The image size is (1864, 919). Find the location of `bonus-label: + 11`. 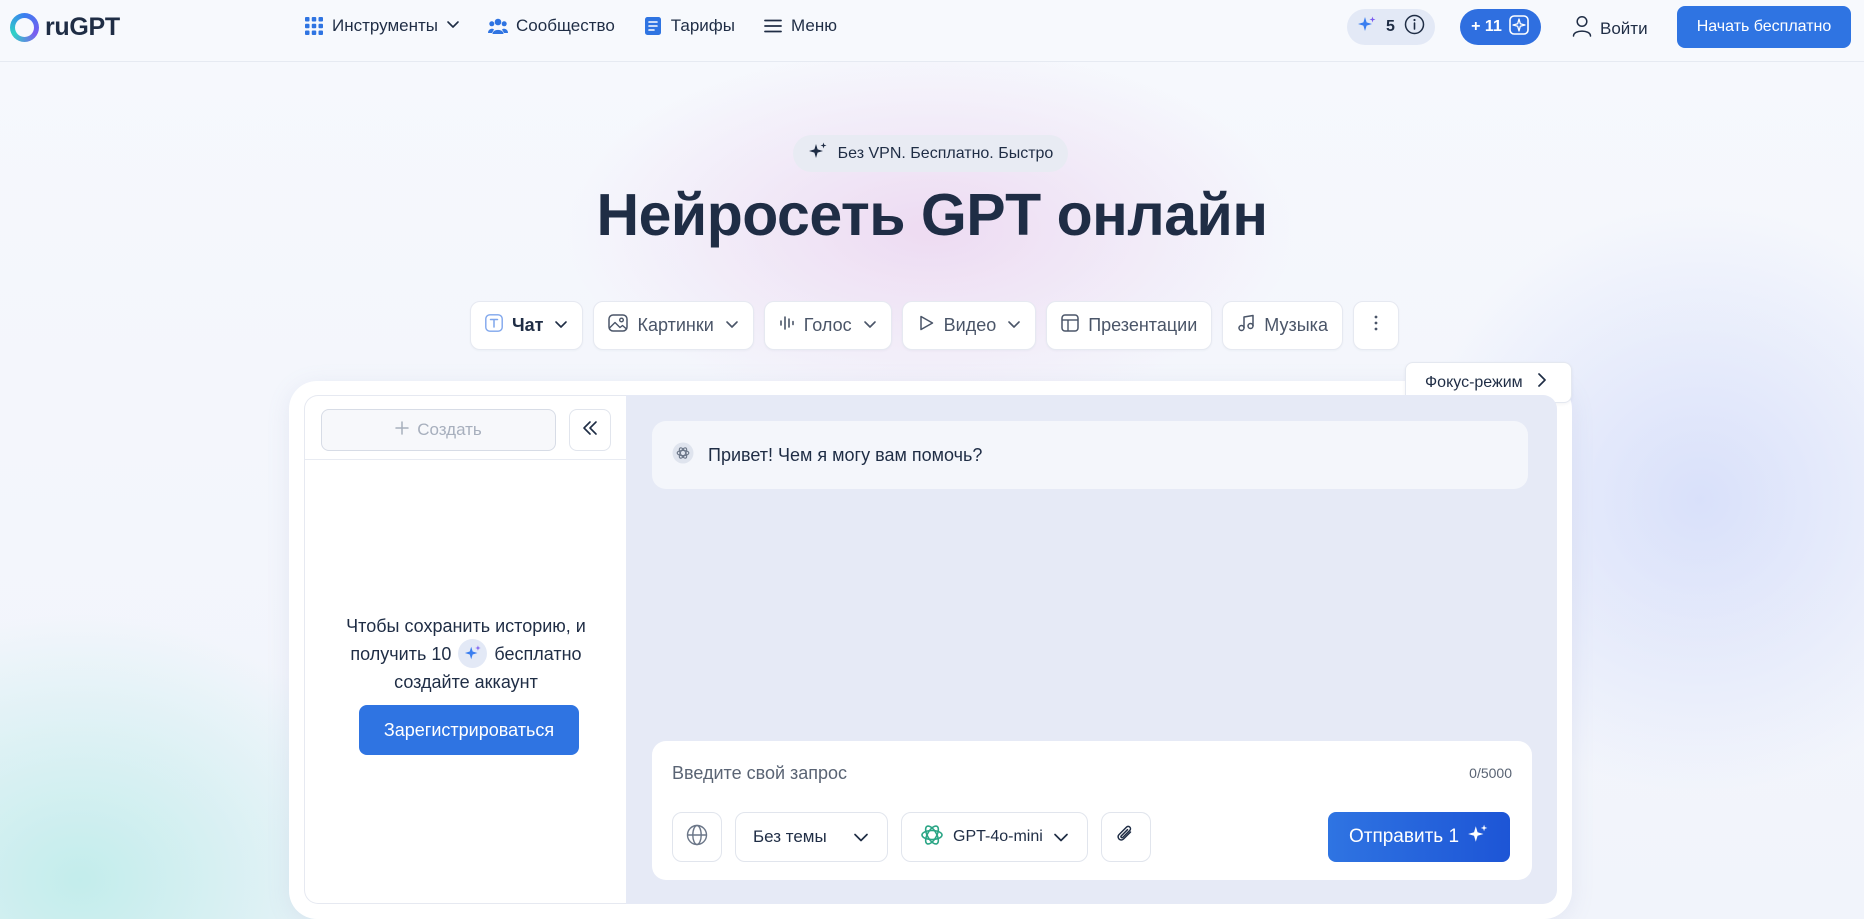

bonus-label: + 11 is located at coordinates (1486, 26).